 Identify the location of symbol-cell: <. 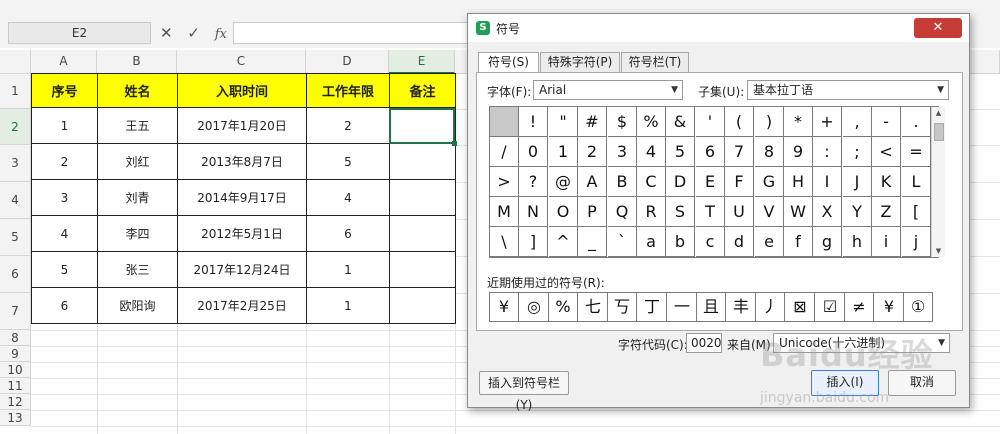
(886, 152).